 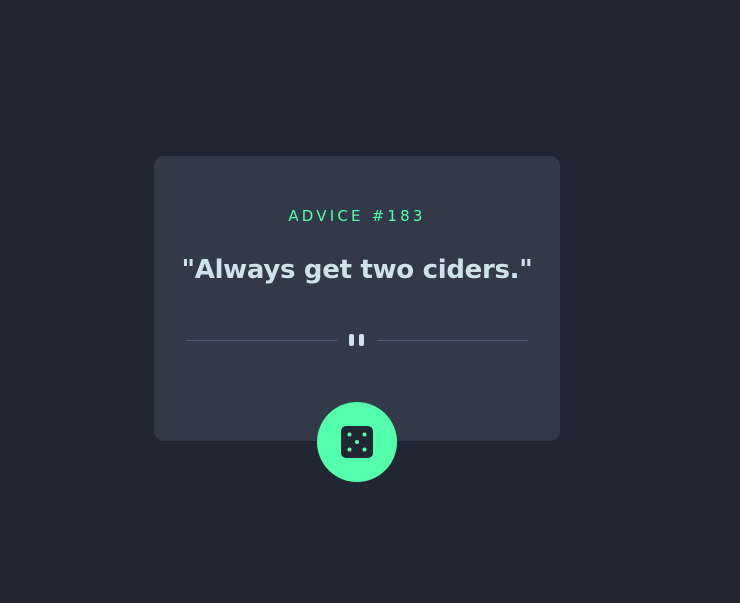 I want to click on pattern-divider, so click(x=357, y=340).